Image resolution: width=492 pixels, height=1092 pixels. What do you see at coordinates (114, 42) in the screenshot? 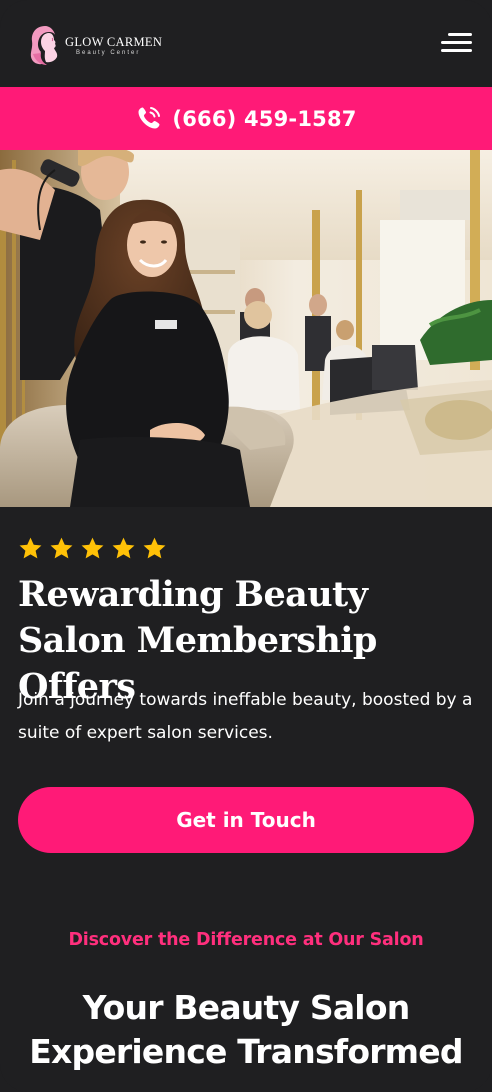
I see `brand-name: GLOW CARMEN` at bounding box center [114, 42].